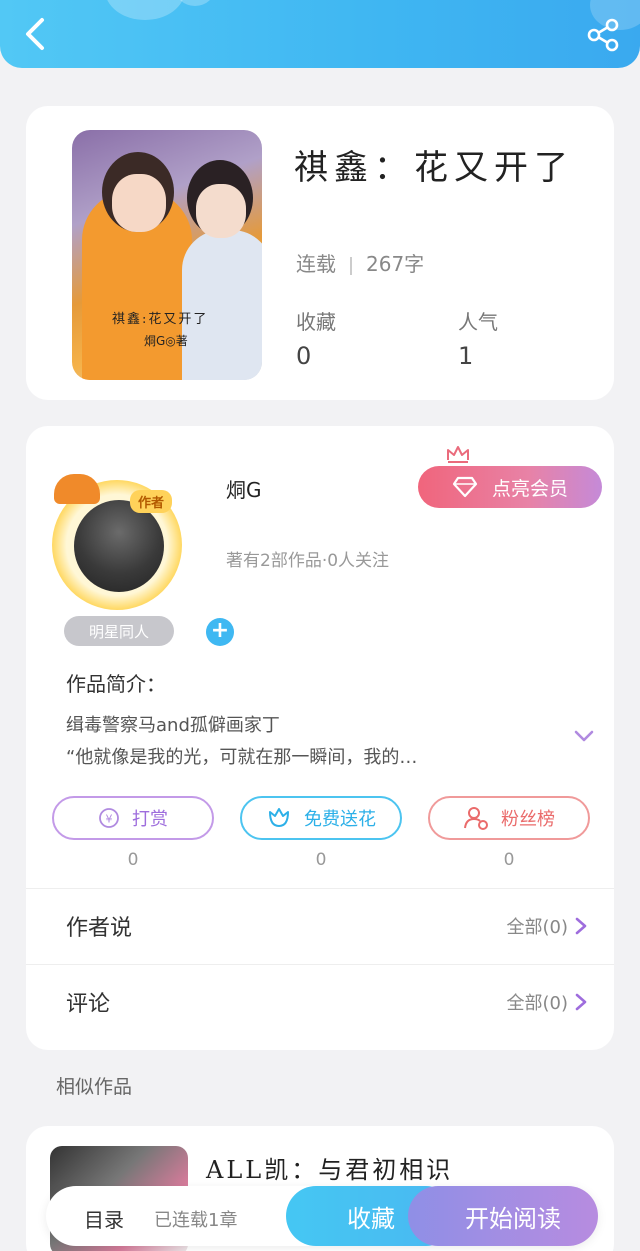 The height and width of the screenshot is (1251, 640). I want to click on author-stats: 著有2部作品·0人关注, so click(308, 561).